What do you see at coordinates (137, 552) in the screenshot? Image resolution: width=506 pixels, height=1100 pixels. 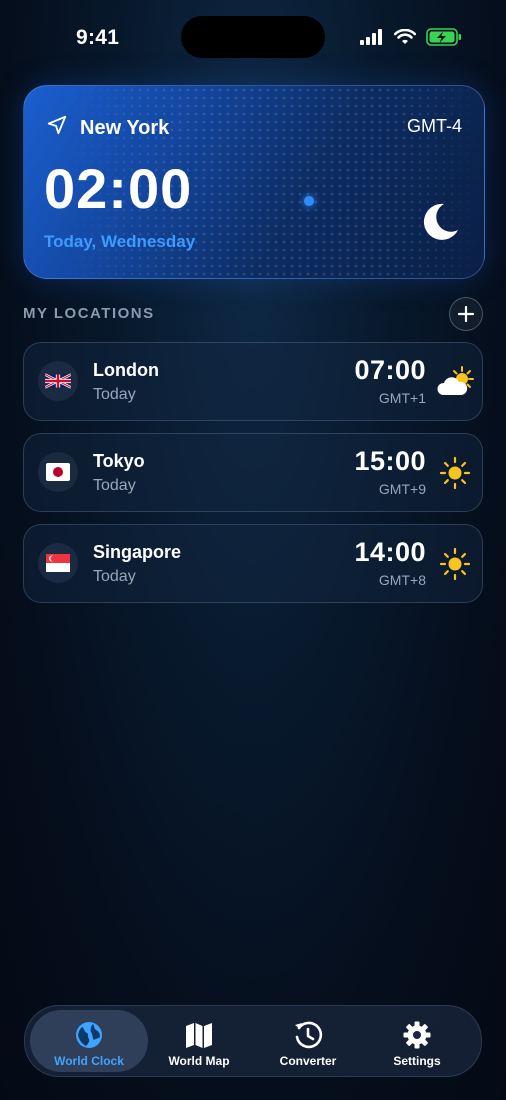 I see `location-city: Singapore` at bounding box center [137, 552].